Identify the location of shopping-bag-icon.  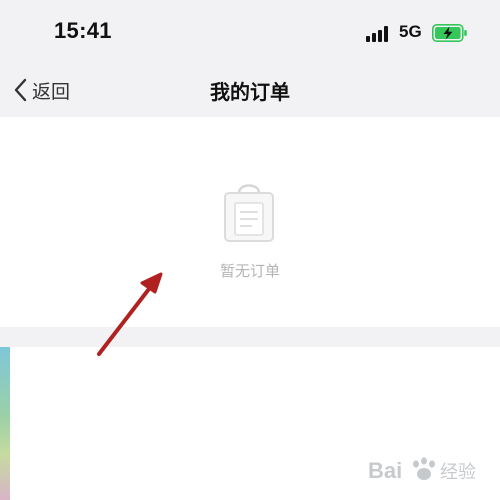
(249, 213).